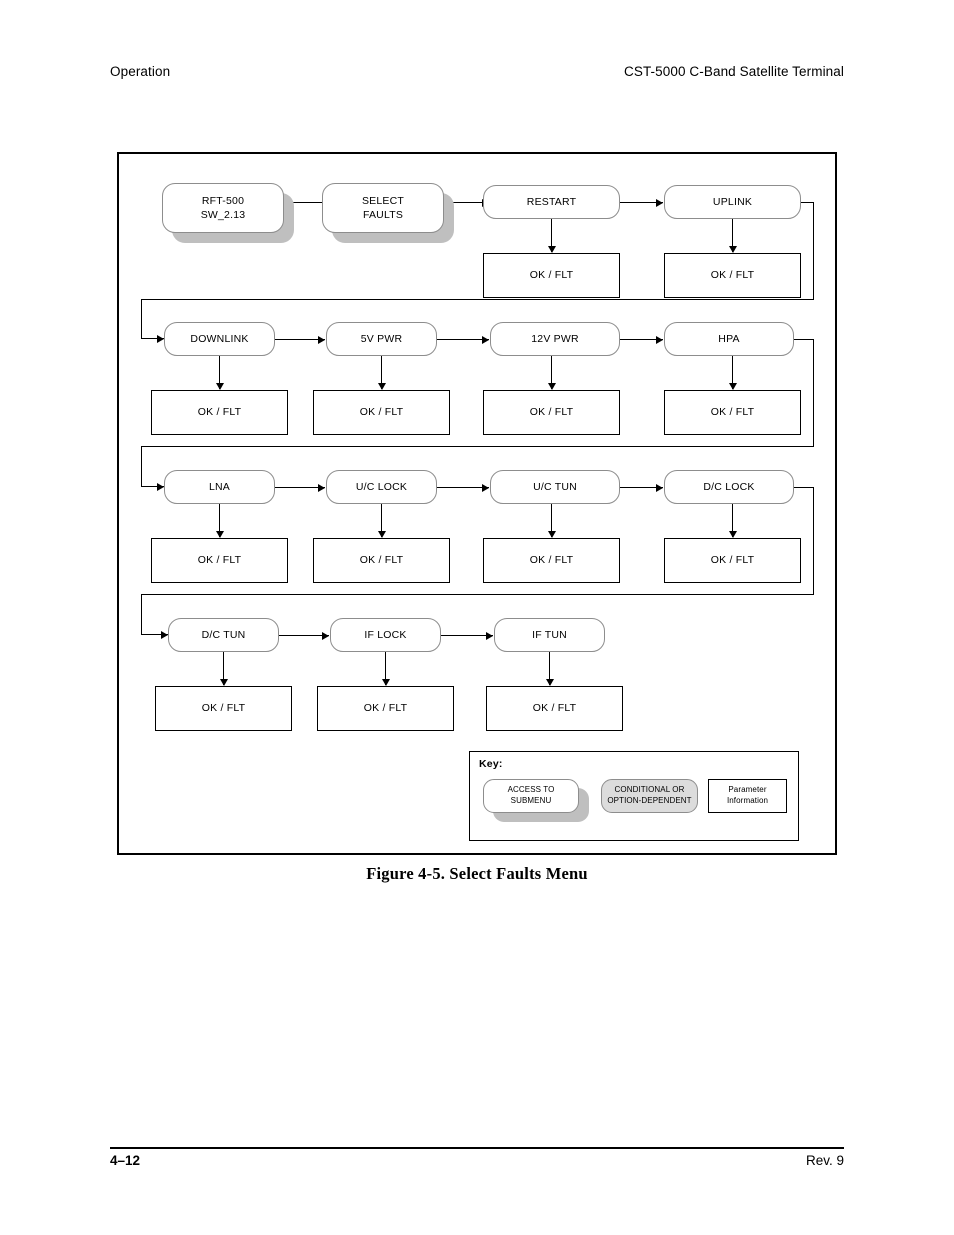 This screenshot has width=954, height=1235. I want to click on status-box-lna: OK / FLT, so click(219, 560).